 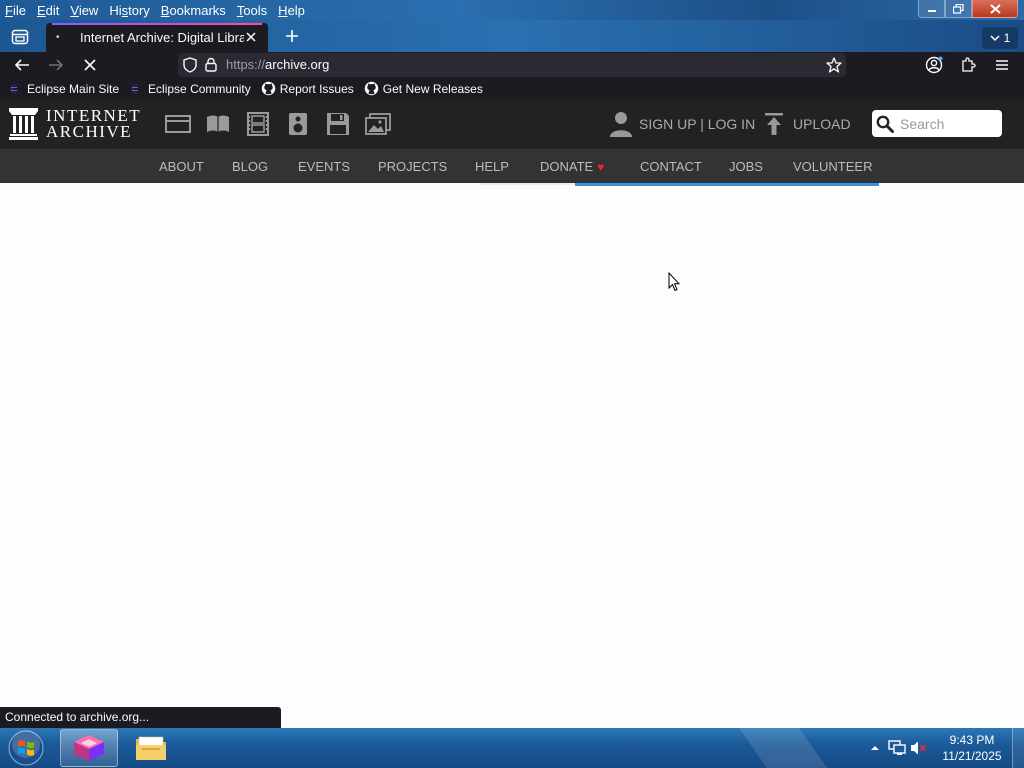 I want to click on lock-icon, so click(x=211, y=64).